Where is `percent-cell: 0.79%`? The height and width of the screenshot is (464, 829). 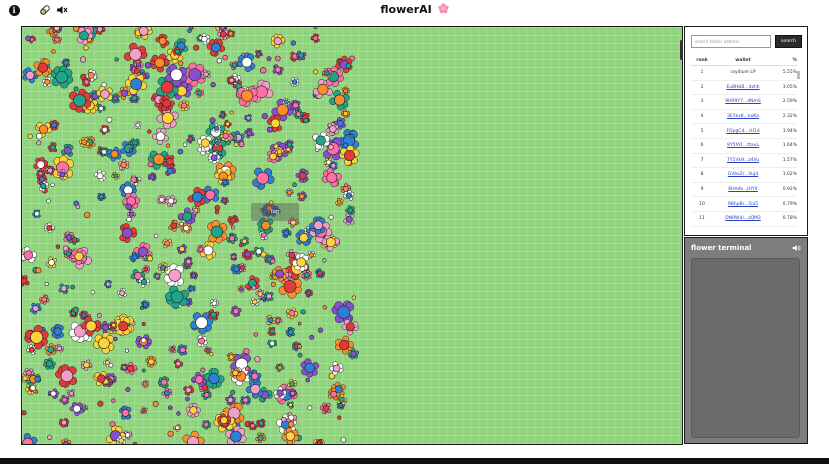 percent-cell: 0.79% is located at coordinates (789, 204).